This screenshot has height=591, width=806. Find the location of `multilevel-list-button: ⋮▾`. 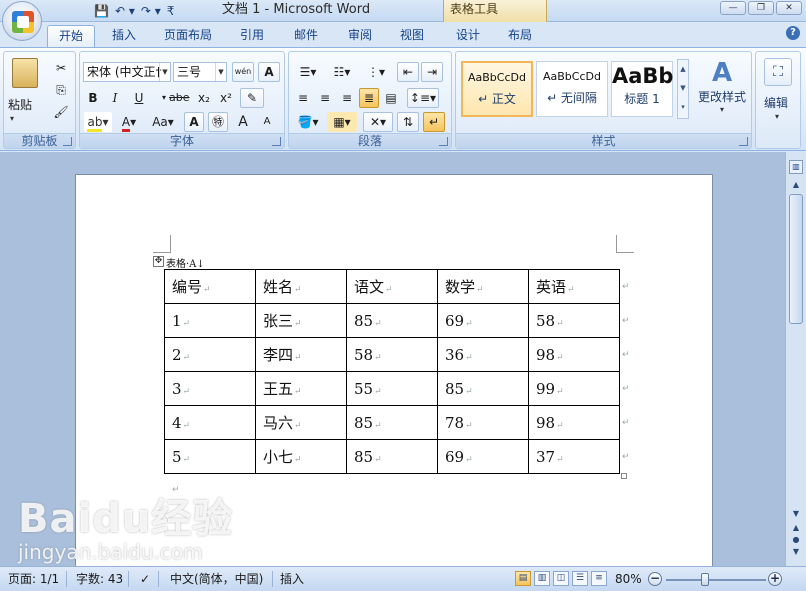

multilevel-list-button: ⋮▾ is located at coordinates (376, 72).